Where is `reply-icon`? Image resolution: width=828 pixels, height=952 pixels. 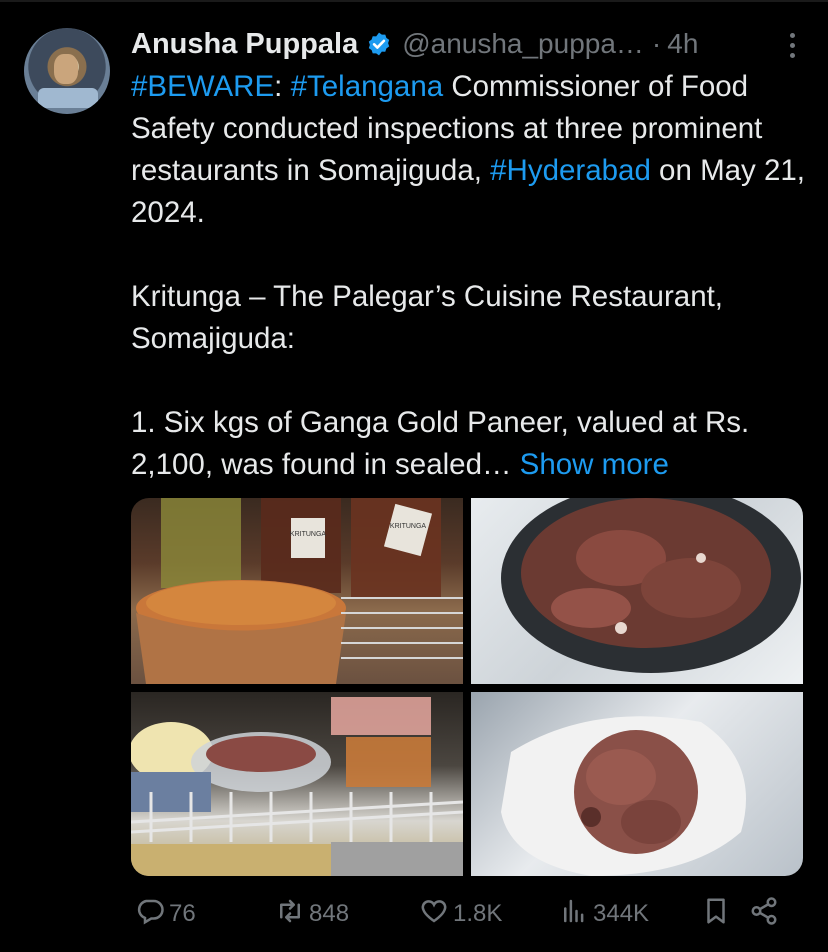 reply-icon is located at coordinates (150, 914).